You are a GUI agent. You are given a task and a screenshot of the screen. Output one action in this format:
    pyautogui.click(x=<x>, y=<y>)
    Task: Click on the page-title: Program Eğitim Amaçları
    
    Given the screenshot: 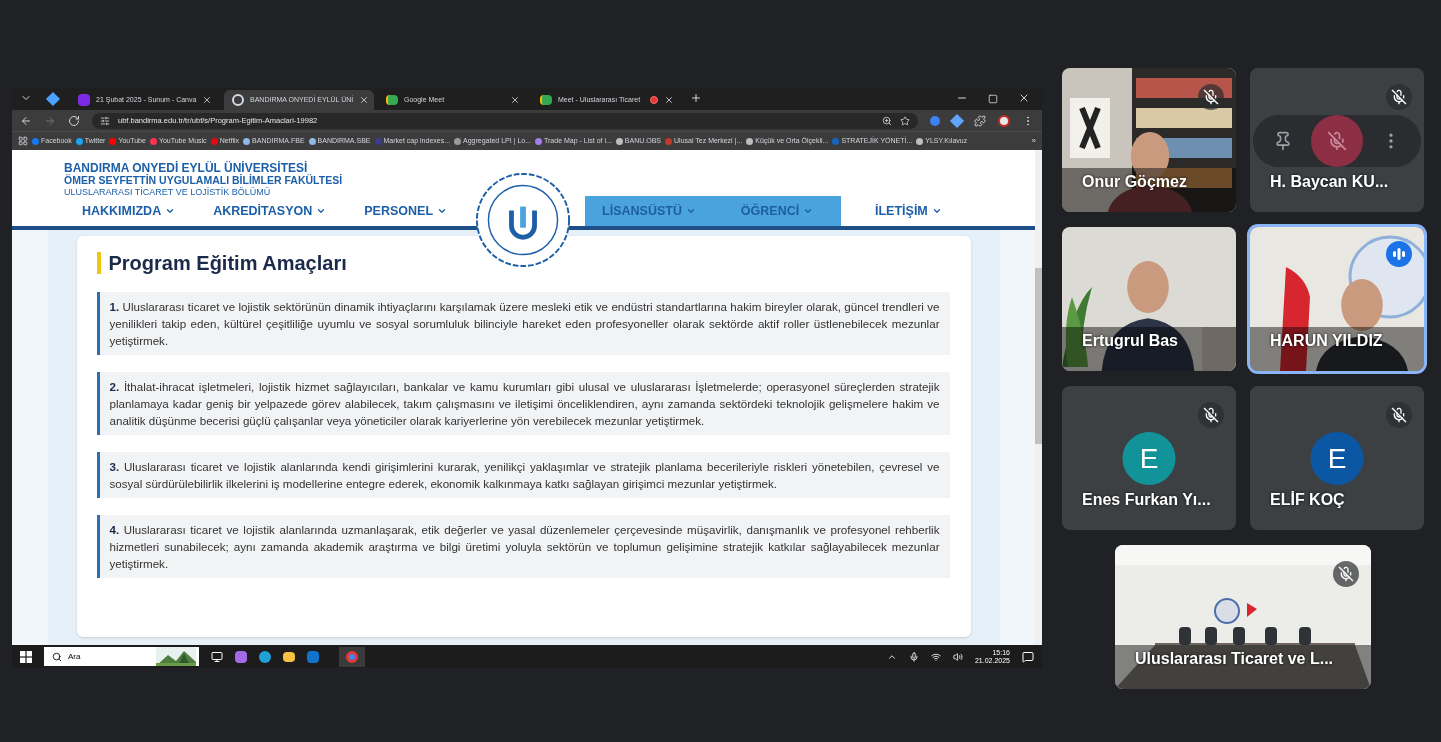 What is the action you would take?
    pyautogui.click(x=227, y=263)
    